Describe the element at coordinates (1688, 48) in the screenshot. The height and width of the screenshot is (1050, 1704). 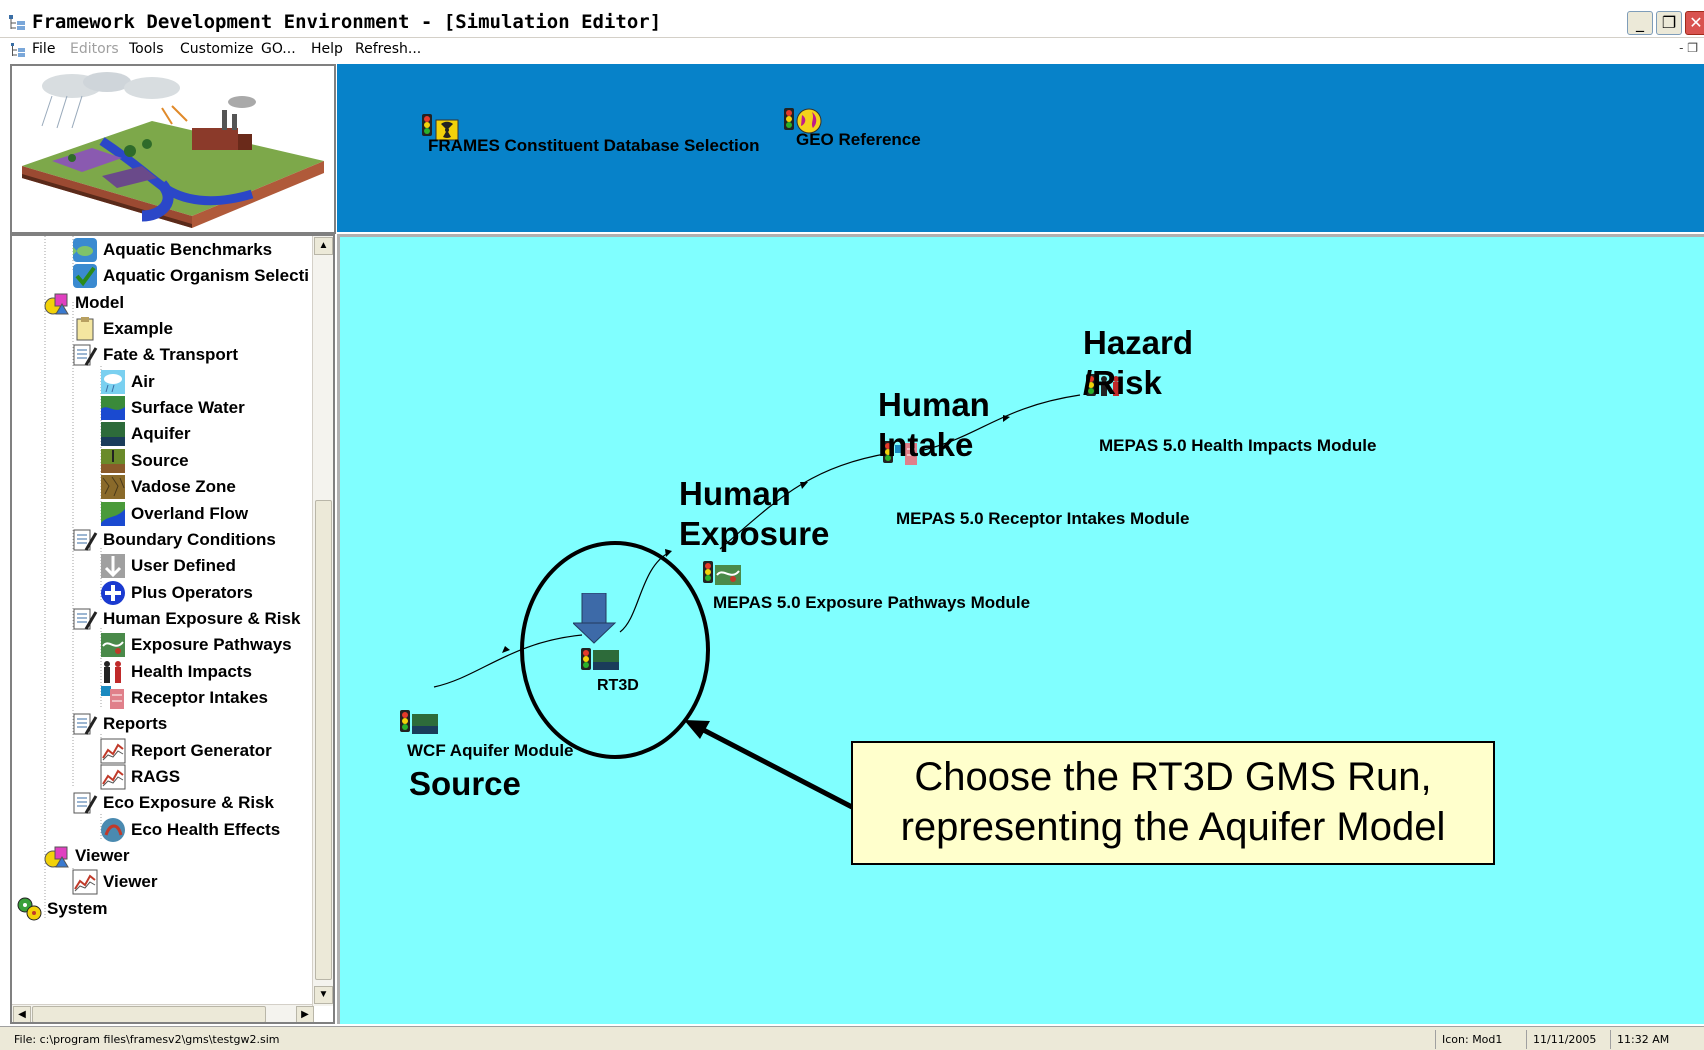
I see `mdi-window-controls: - ❐` at that location.